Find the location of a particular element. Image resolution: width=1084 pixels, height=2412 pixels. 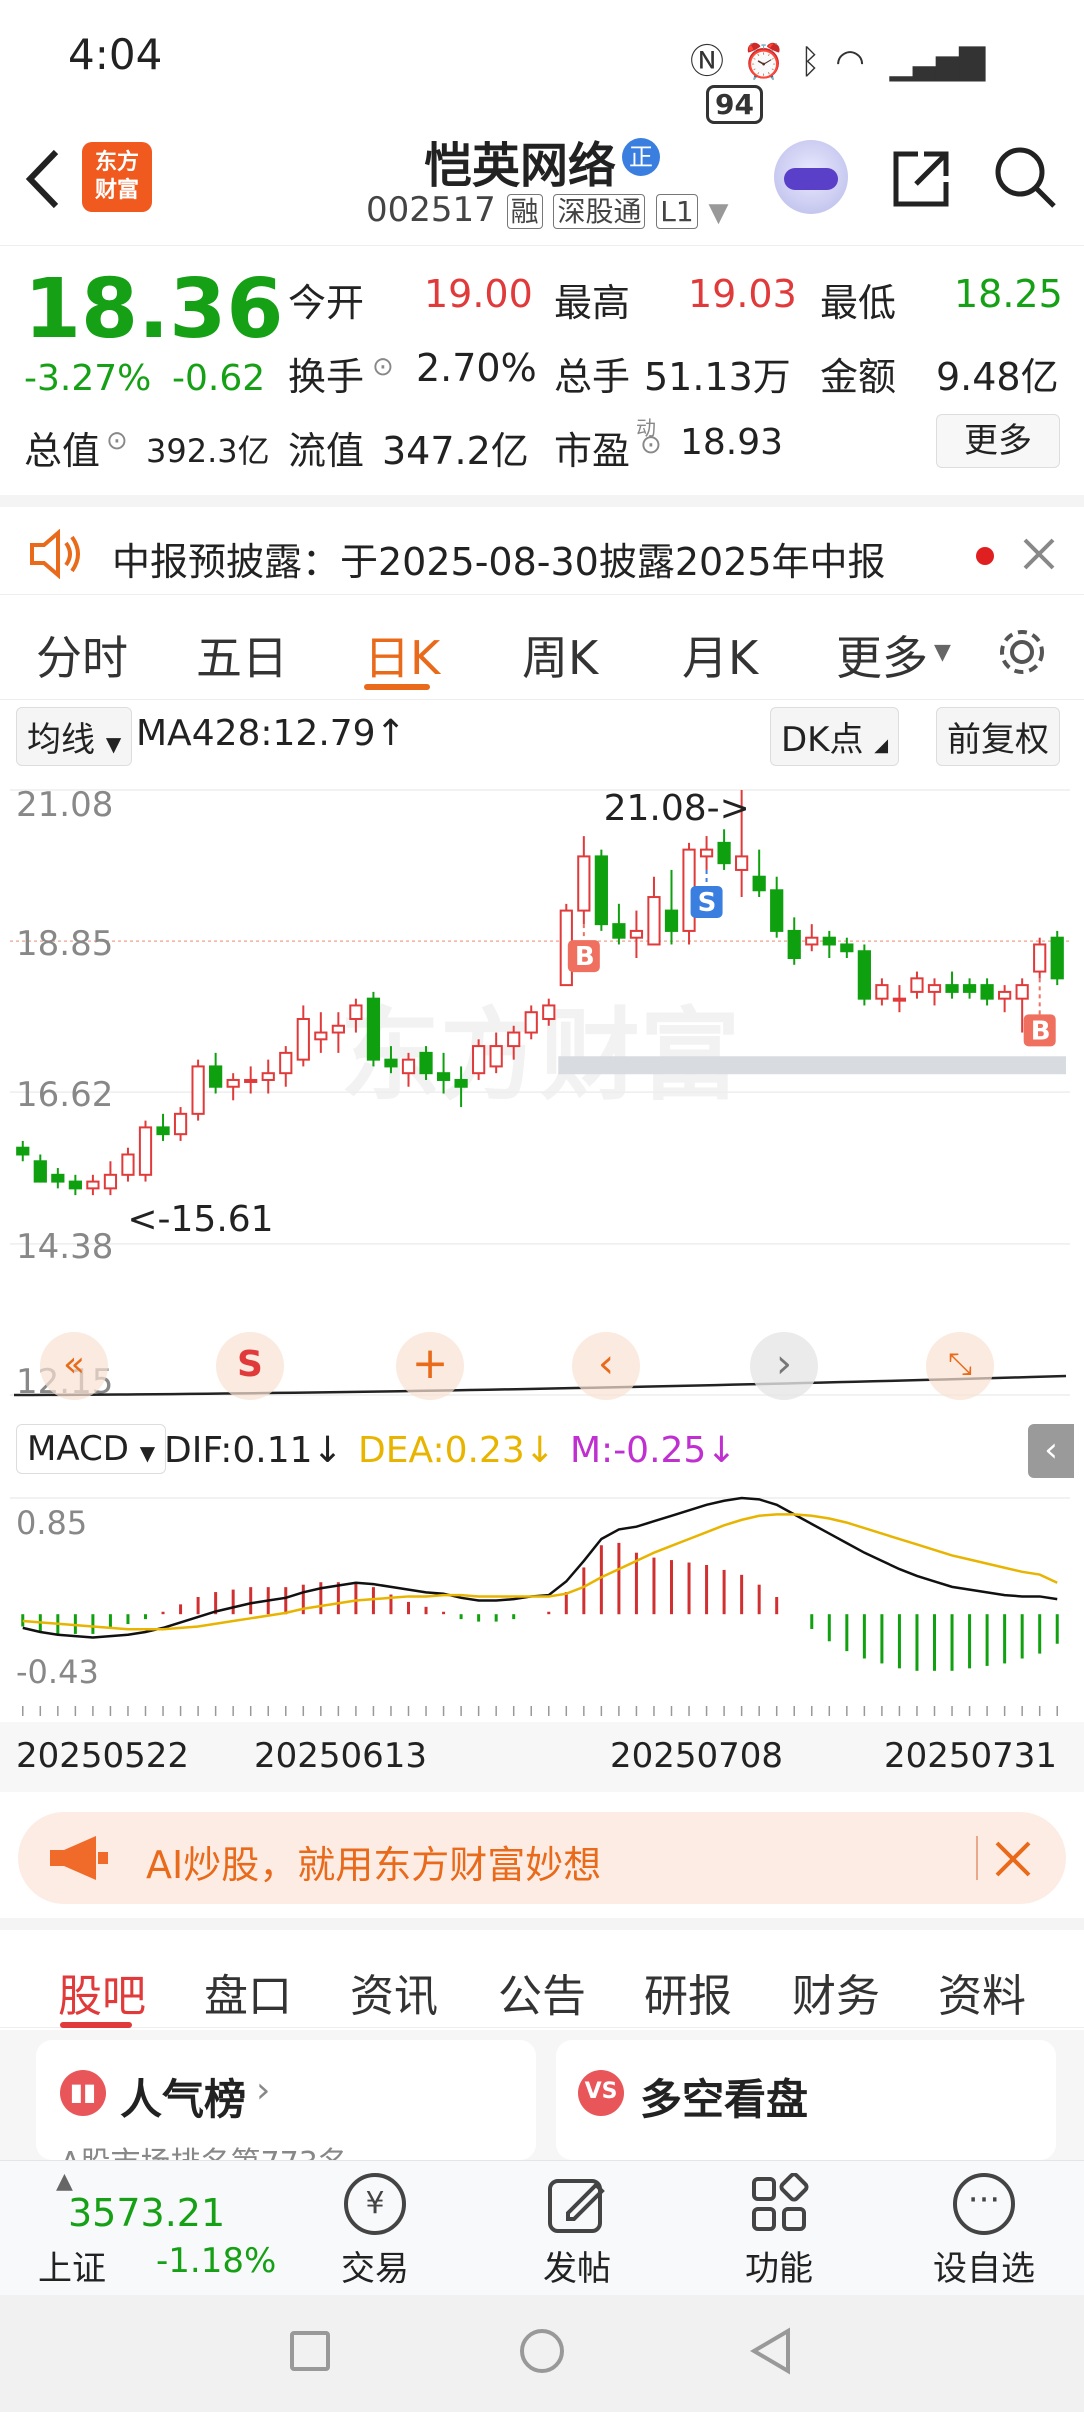

macd-chart: 0.85 -0.43 is located at coordinates (540, 1598).